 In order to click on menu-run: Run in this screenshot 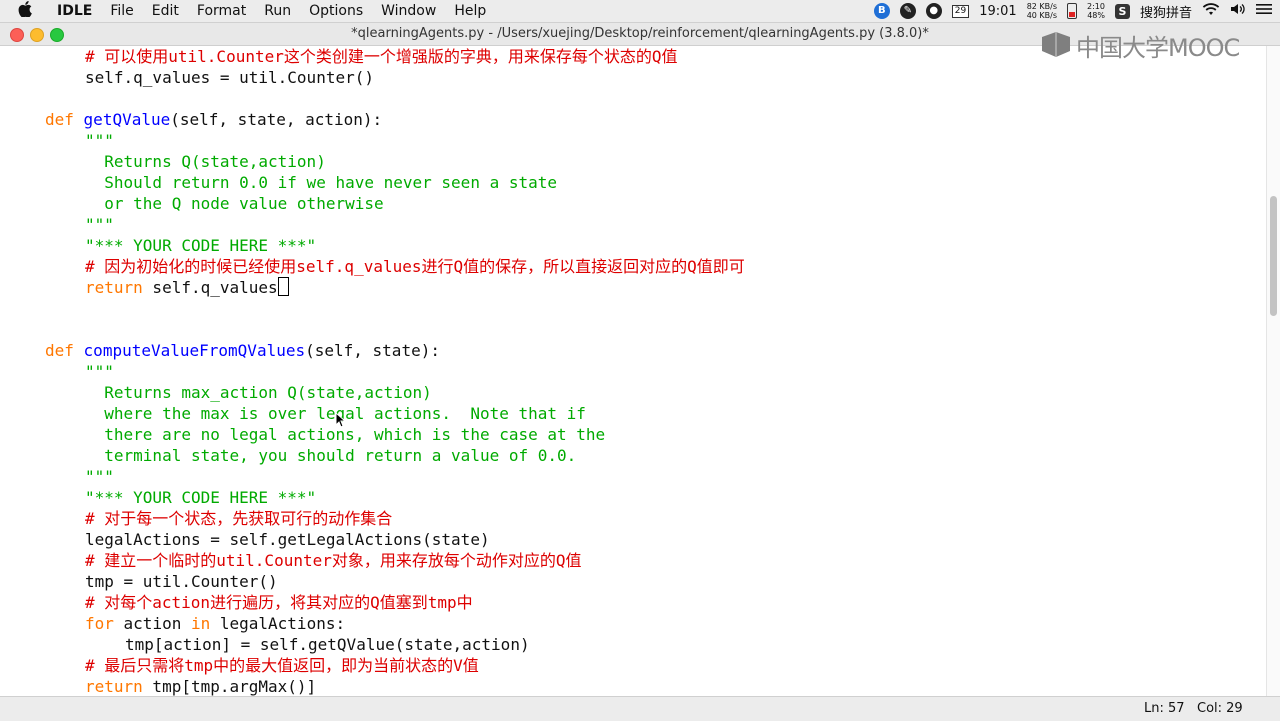, I will do `click(277, 11)`.